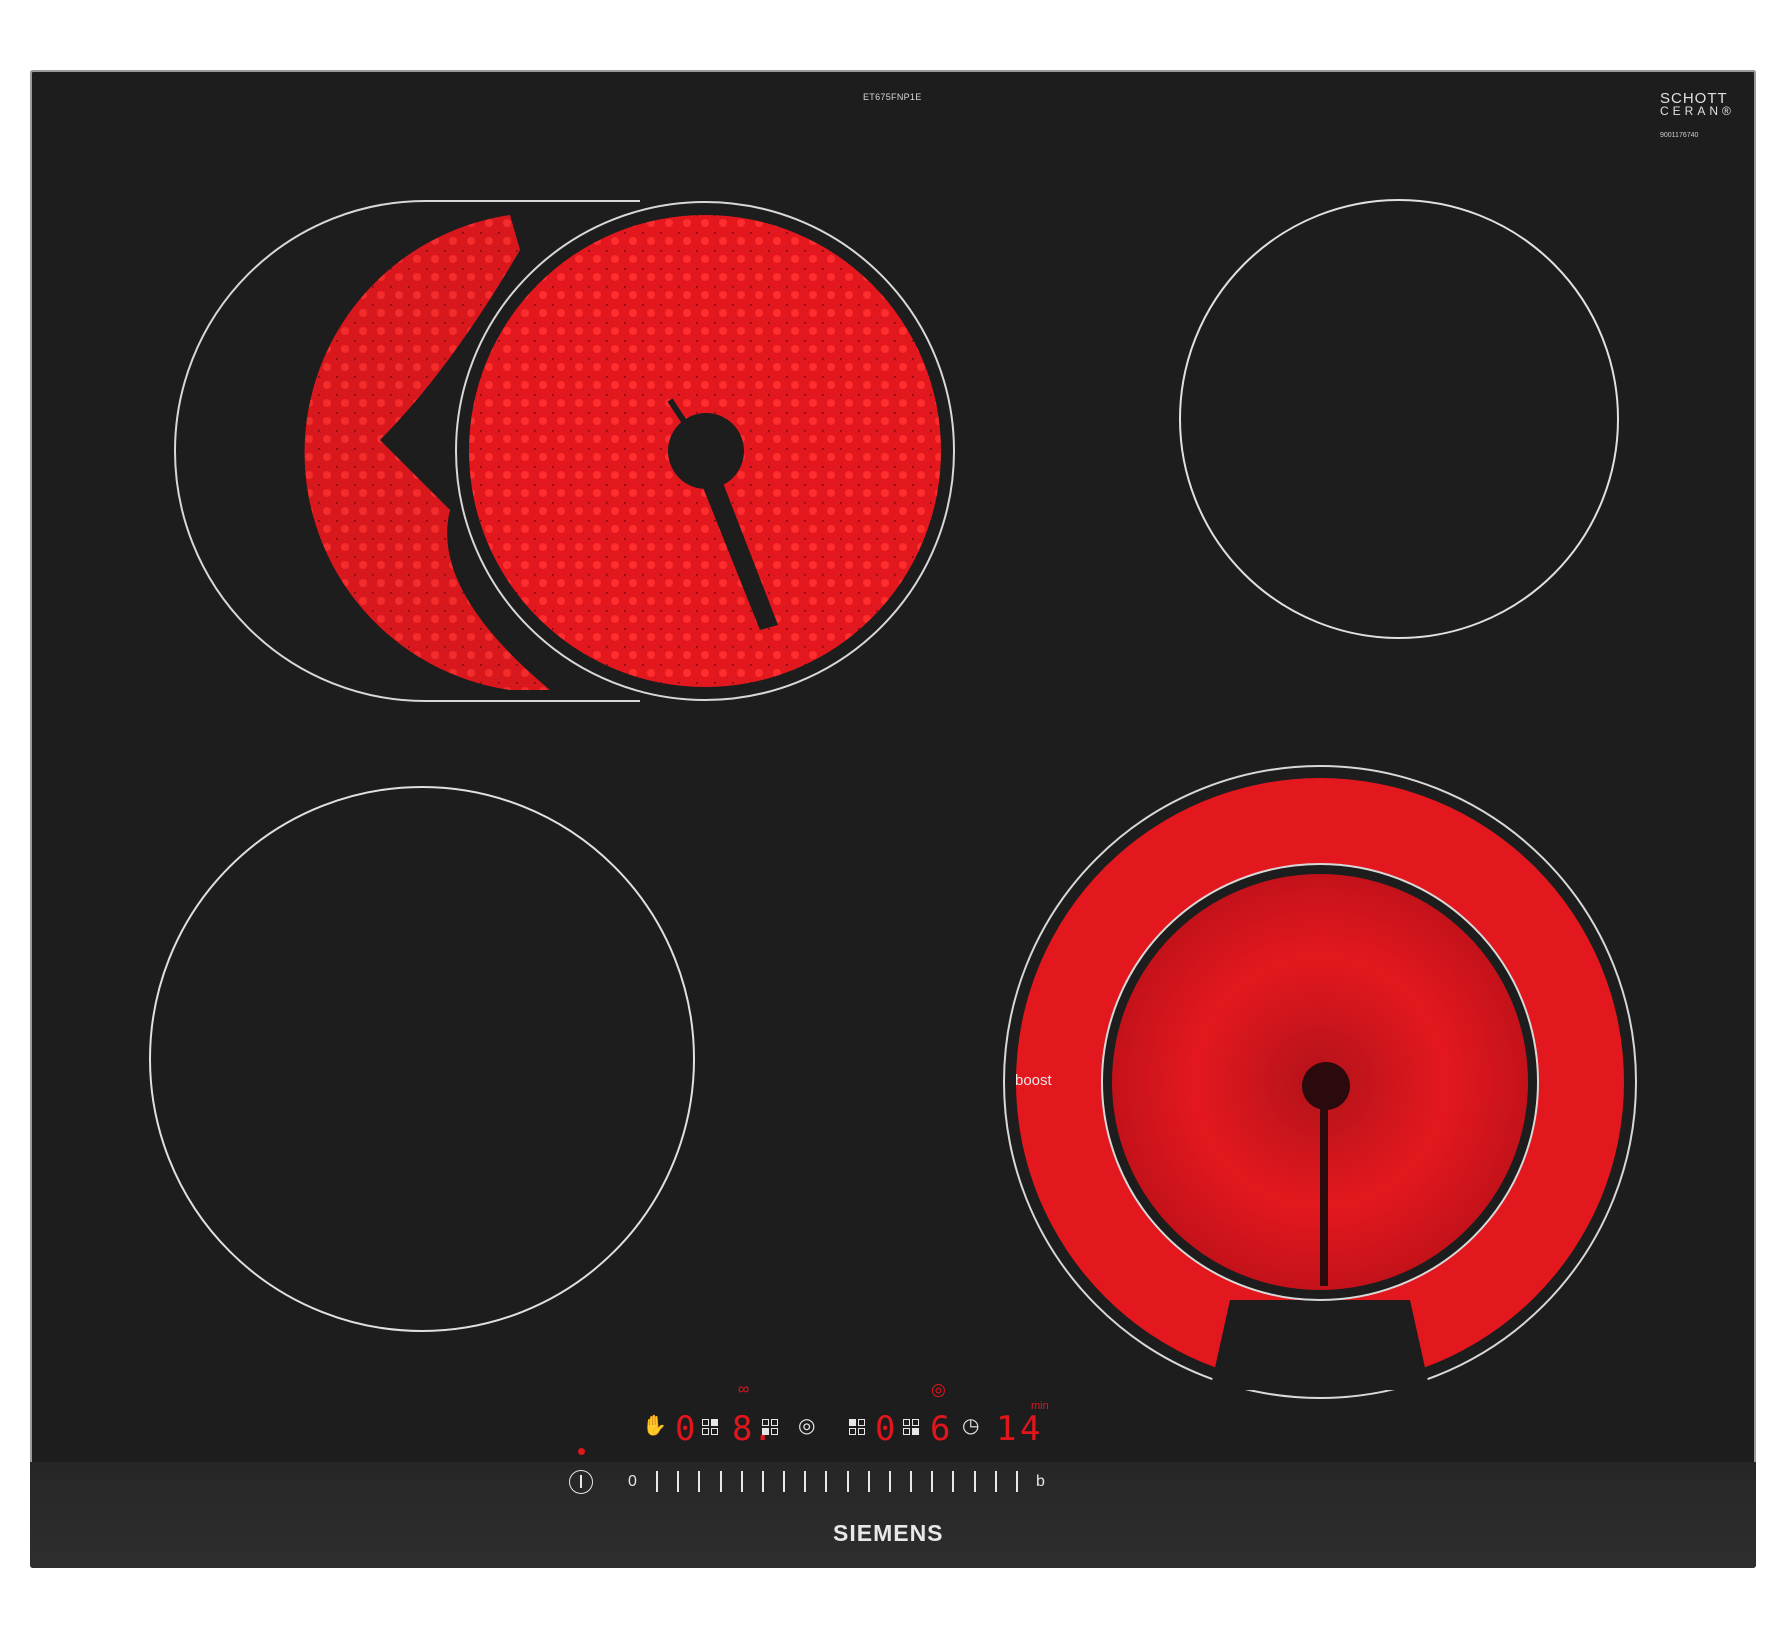 The width and height of the screenshot is (1785, 1635). Describe the element at coordinates (685, 1429) in the screenshot. I see `zone-display-1: 0` at that location.